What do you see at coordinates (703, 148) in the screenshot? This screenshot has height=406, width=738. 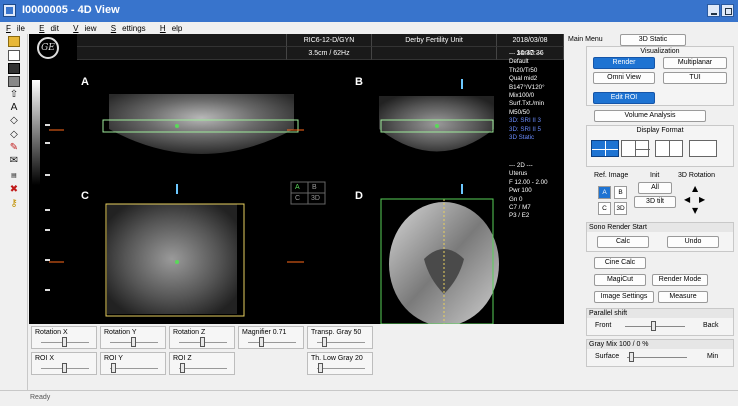 I see `format-single-button` at bounding box center [703, 148].